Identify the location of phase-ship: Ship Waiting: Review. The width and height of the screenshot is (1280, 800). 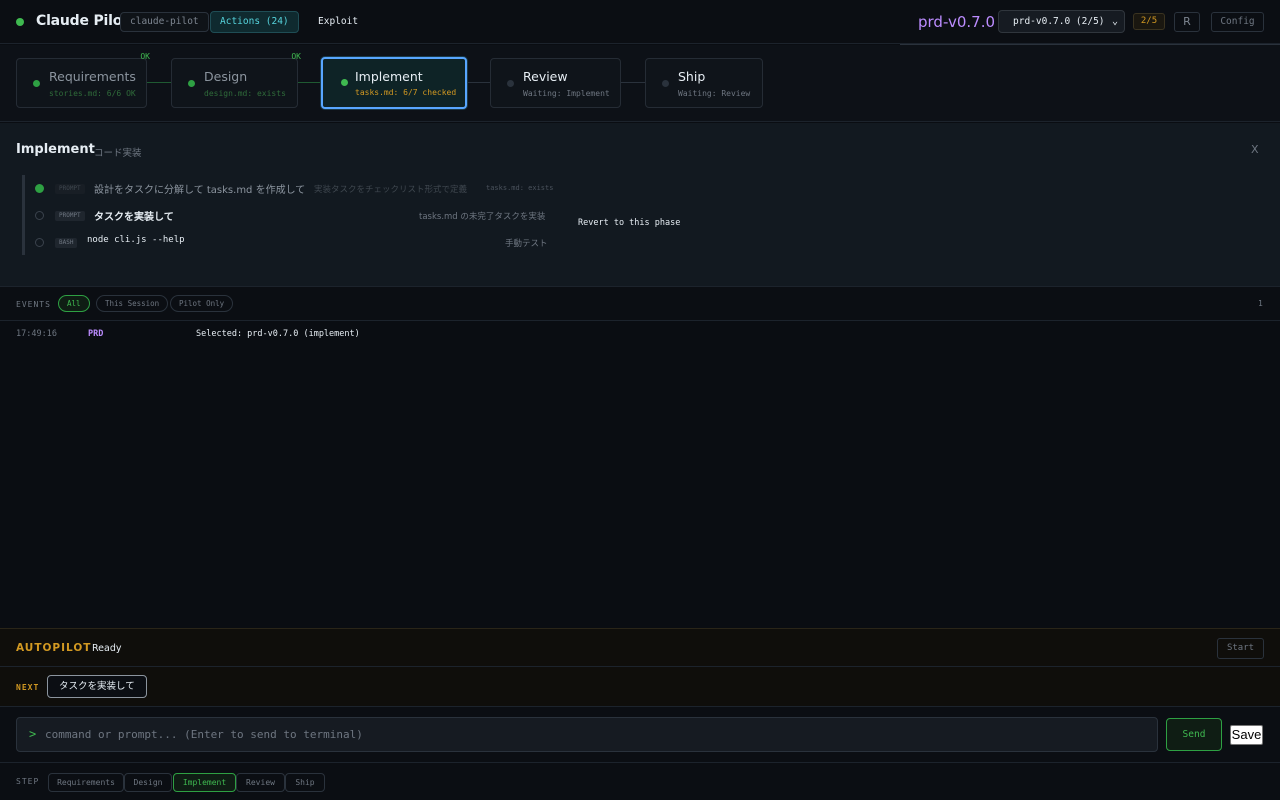
(704, 83).